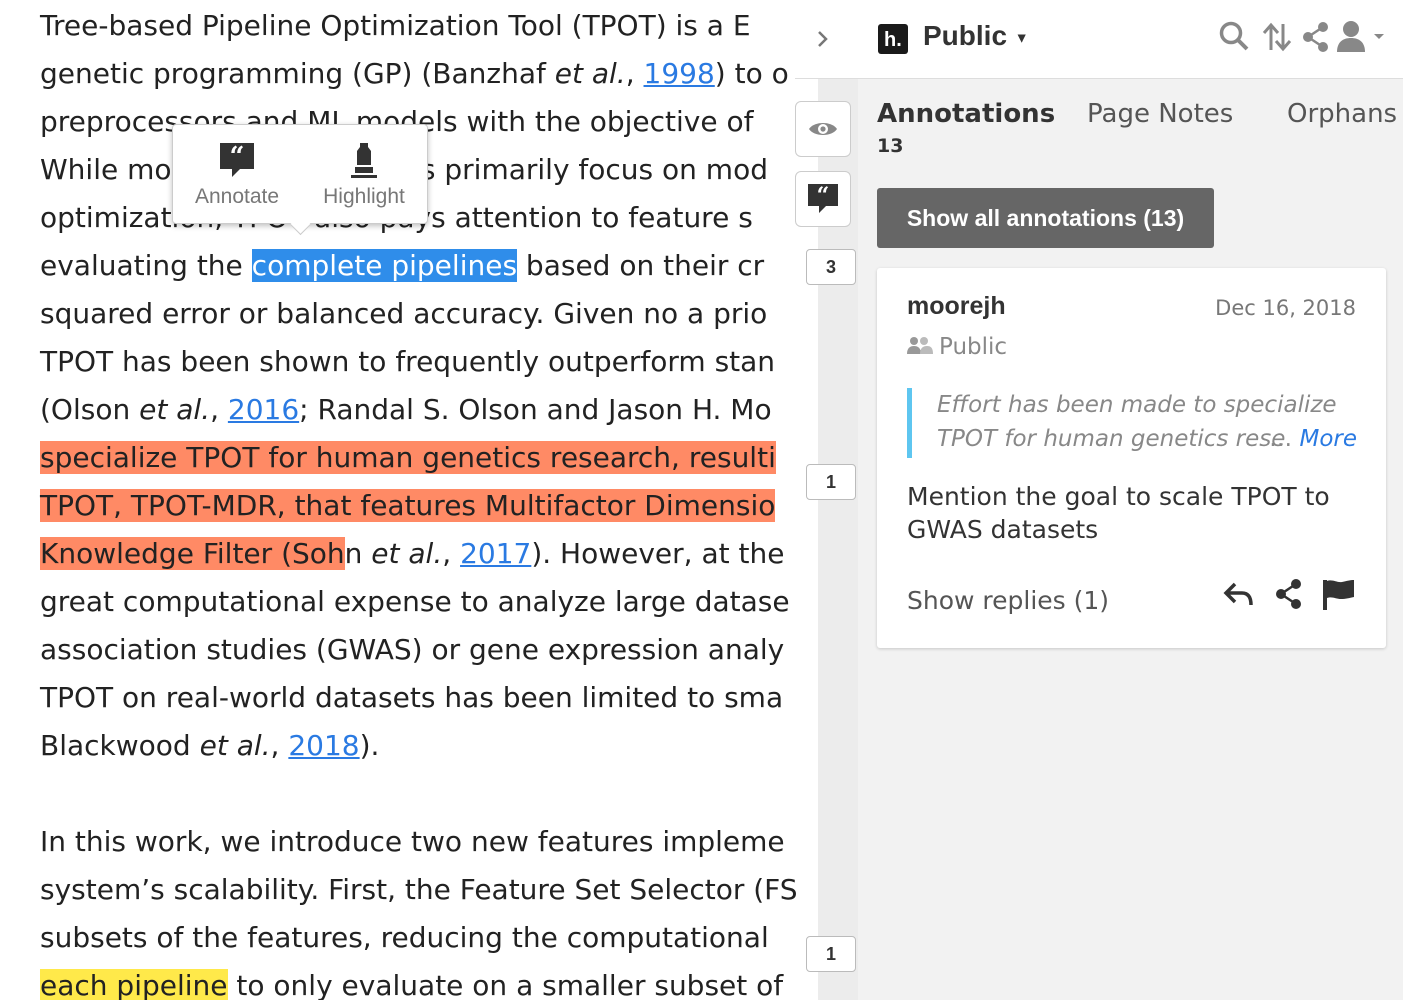 The image size is (1403, 1000). What do you see at coordinates (1160, 114) in the screenshot?
I see `tab-page-notes: Page Notes` at bounding box center [1160, 114].